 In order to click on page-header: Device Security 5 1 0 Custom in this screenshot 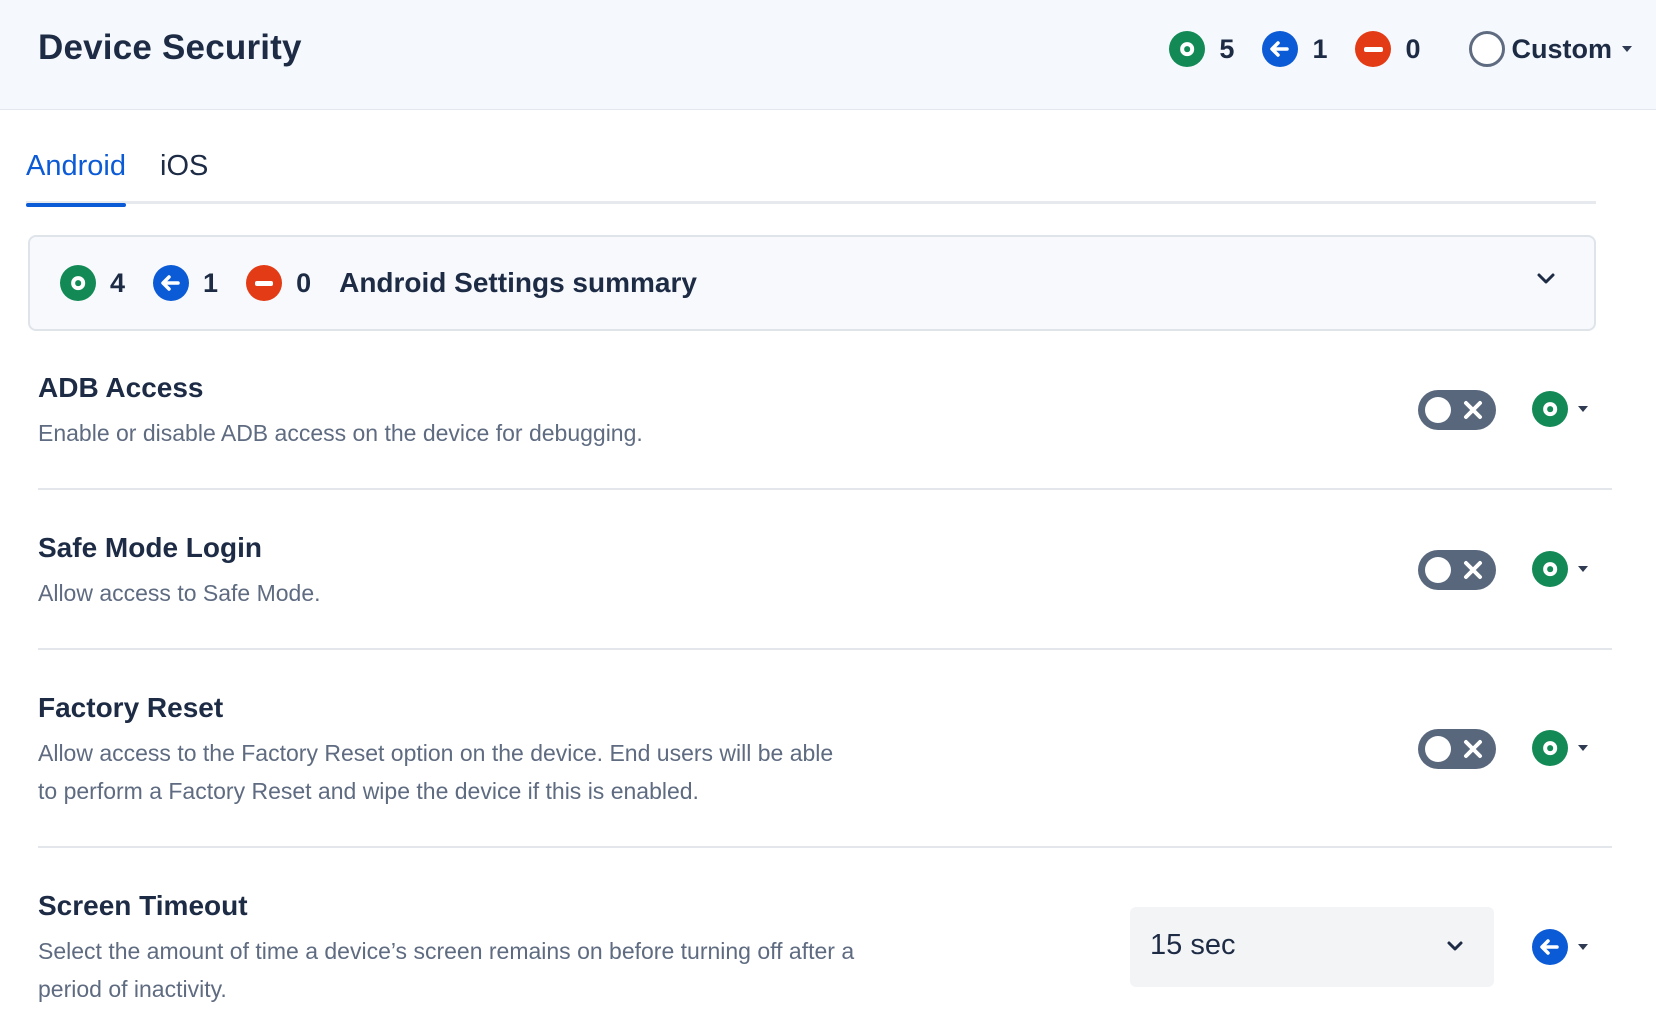, I will do `click(828, 55)`.